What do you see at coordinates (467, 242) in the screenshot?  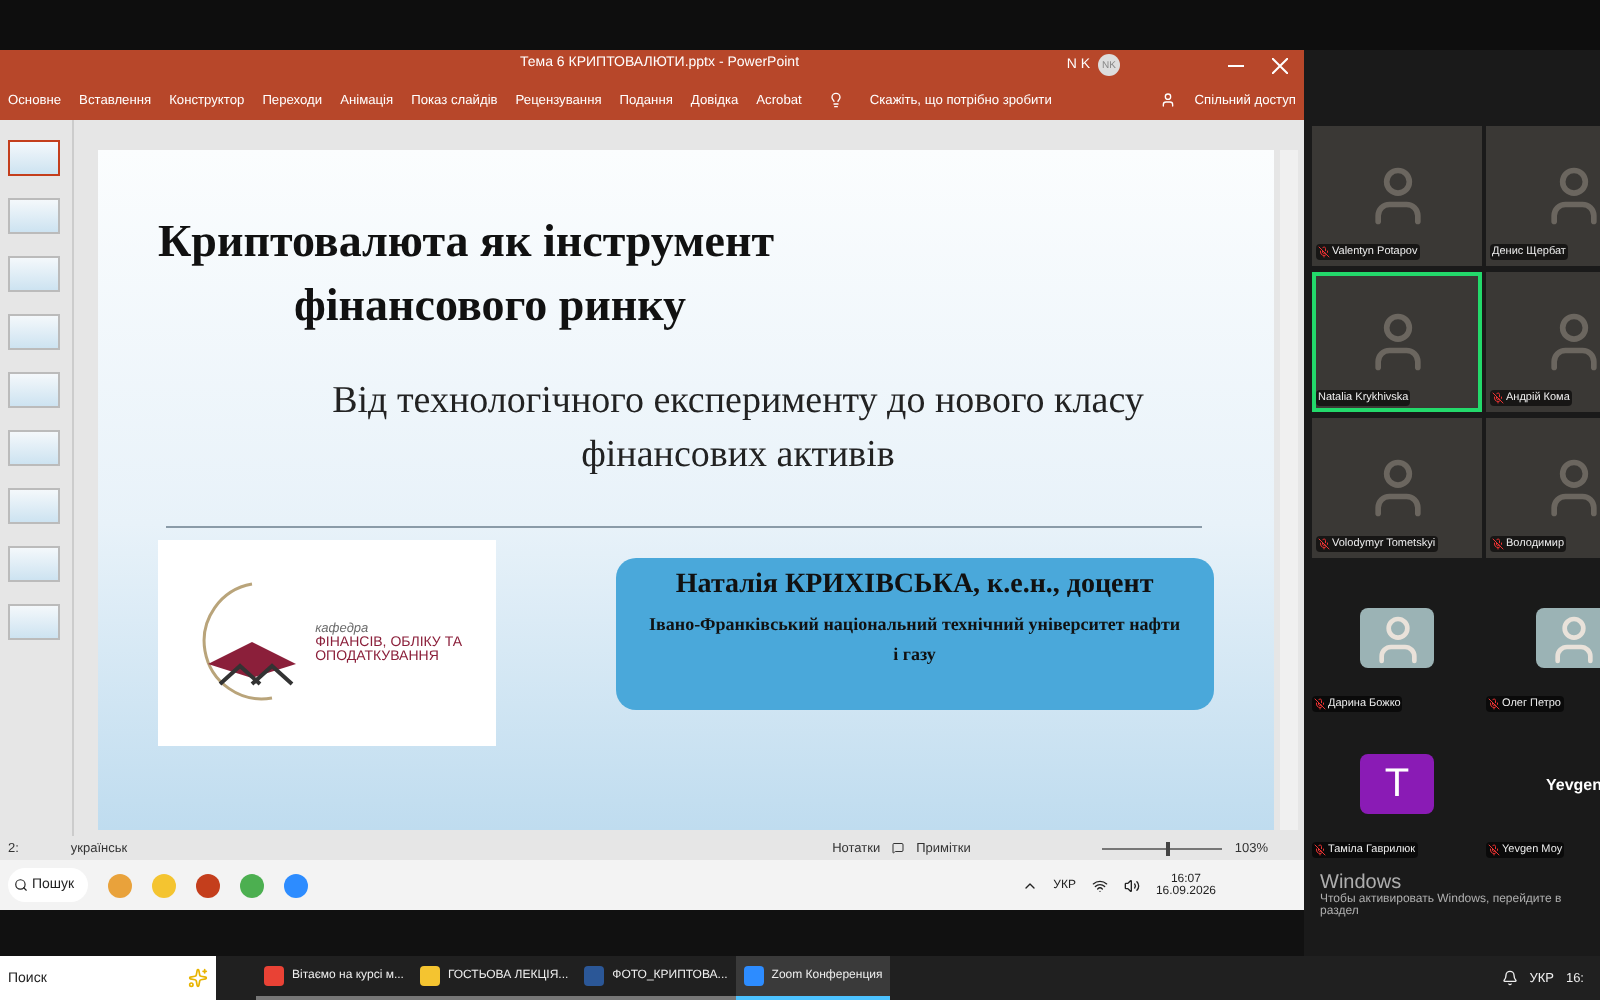 I see `slide-title: Криптовалюта як інструмент` at bounding box center [467, 242].